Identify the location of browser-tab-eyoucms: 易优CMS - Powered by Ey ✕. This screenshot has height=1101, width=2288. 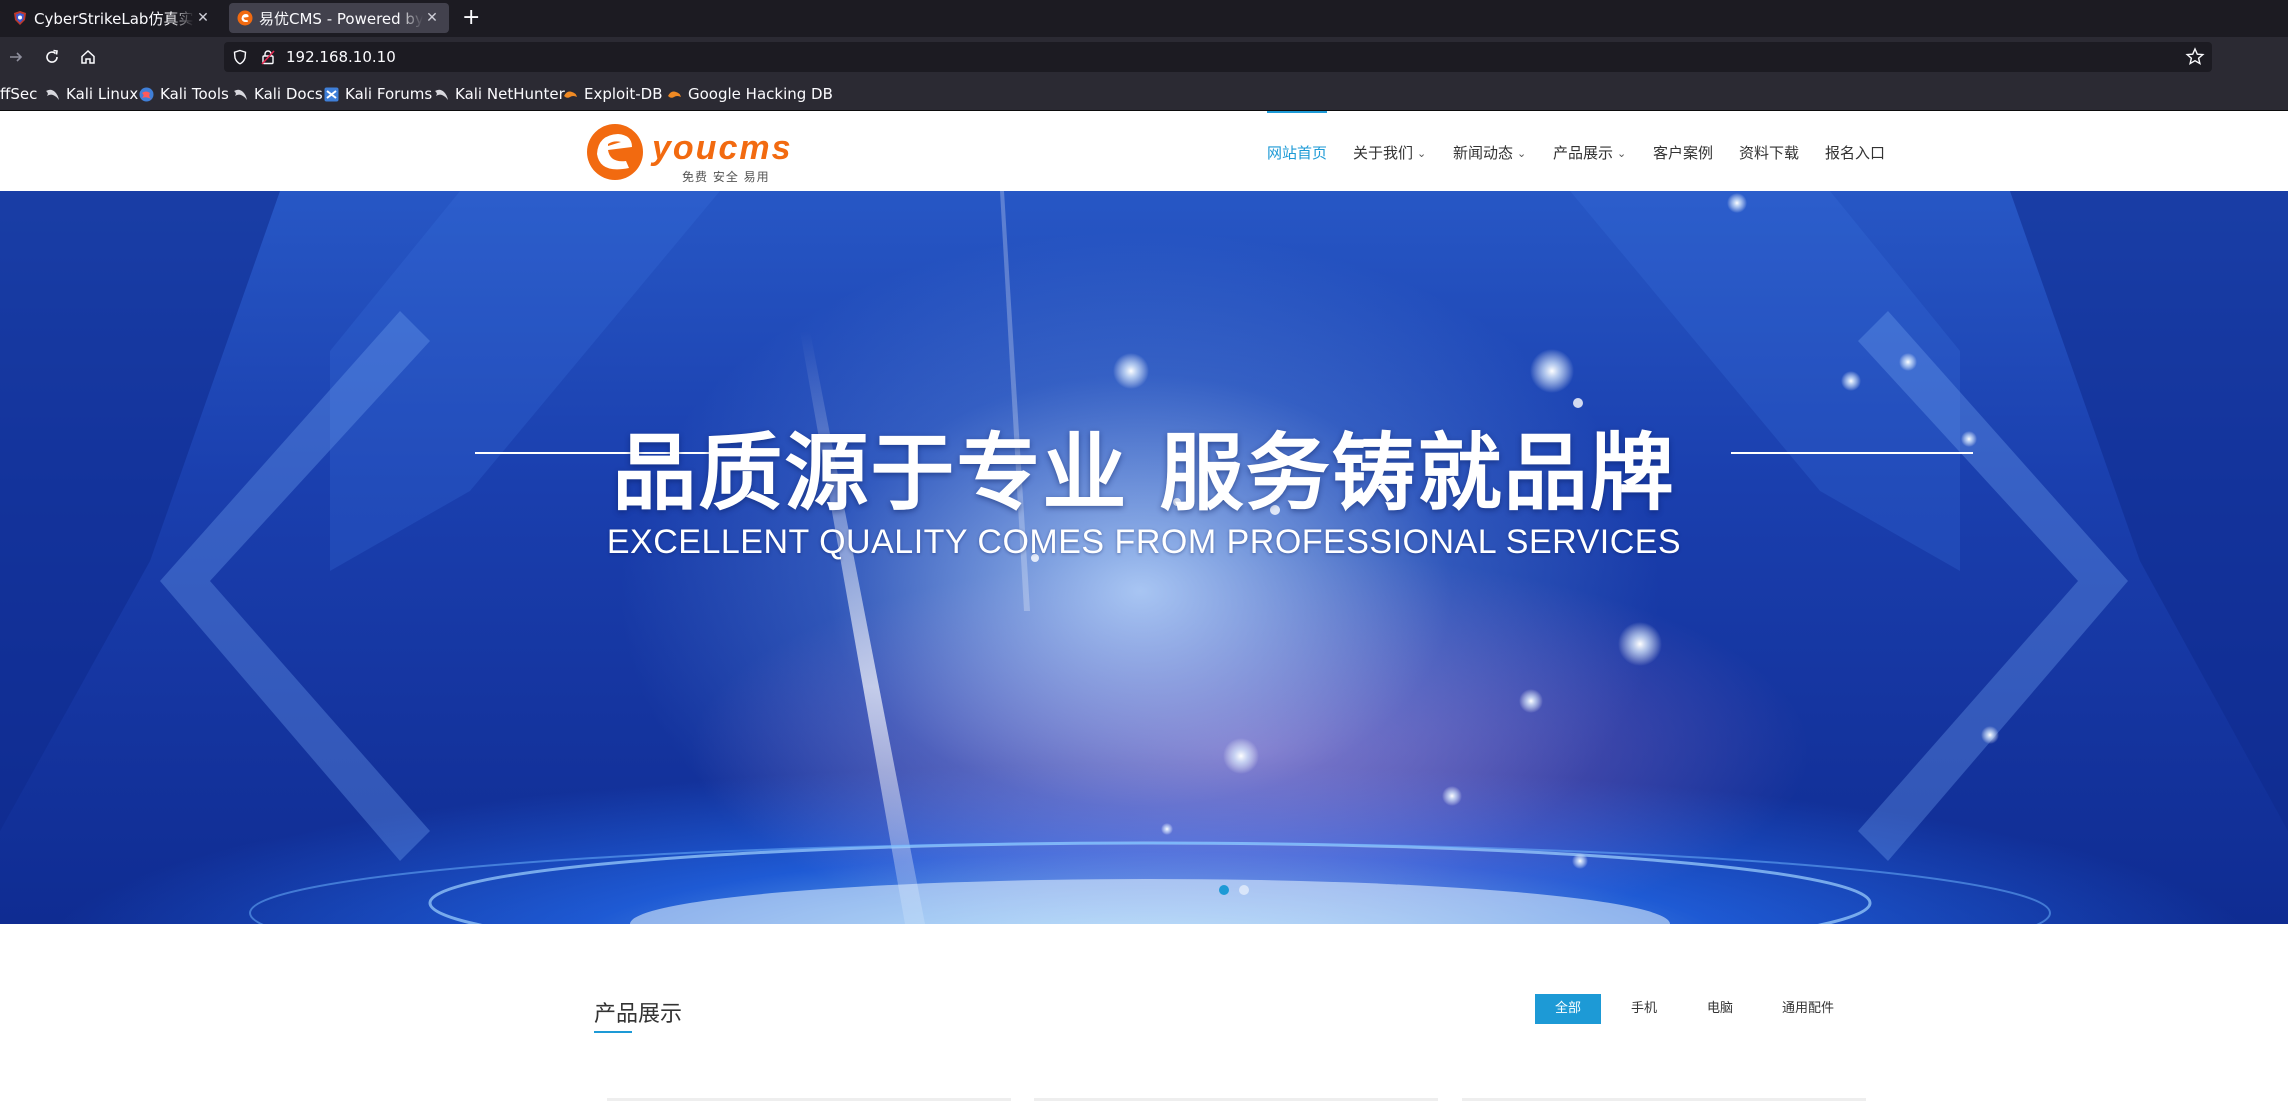
(339, 18).